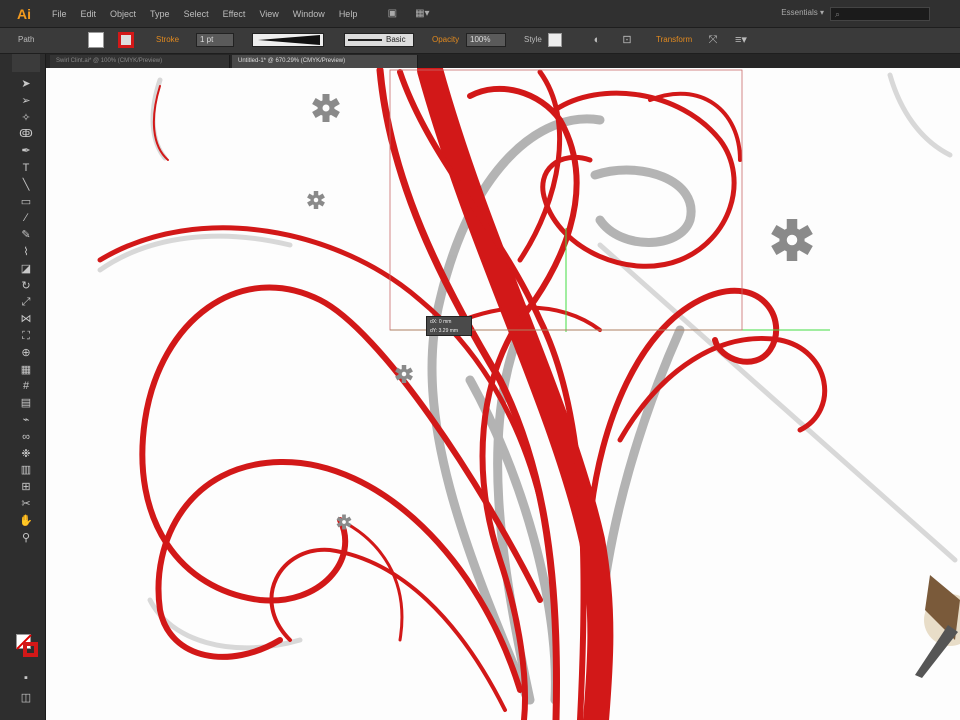 The height and width of the screenshot is (720, 960). Describe the element at coordinates (741, 40) in the screenshot. I see `panel-menu-icon: ≡▾` at that location.